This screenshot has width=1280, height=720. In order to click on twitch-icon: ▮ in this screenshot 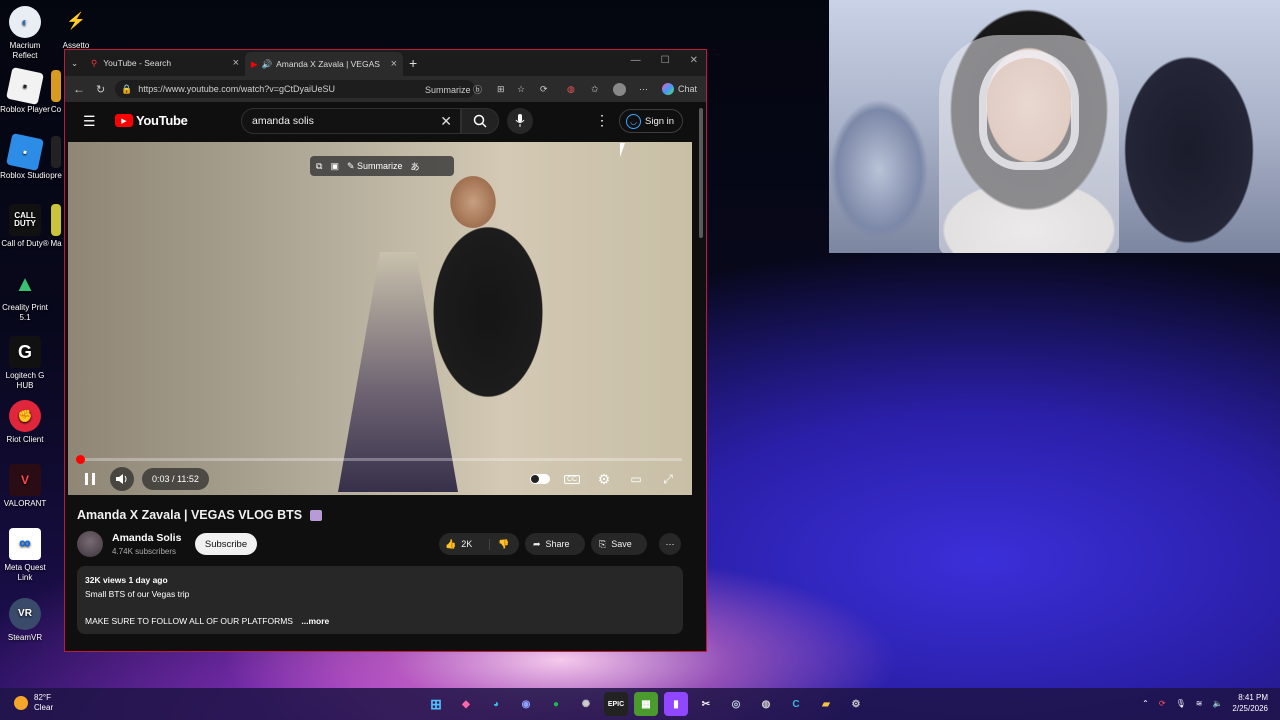, I will do `click(676, 704)`.